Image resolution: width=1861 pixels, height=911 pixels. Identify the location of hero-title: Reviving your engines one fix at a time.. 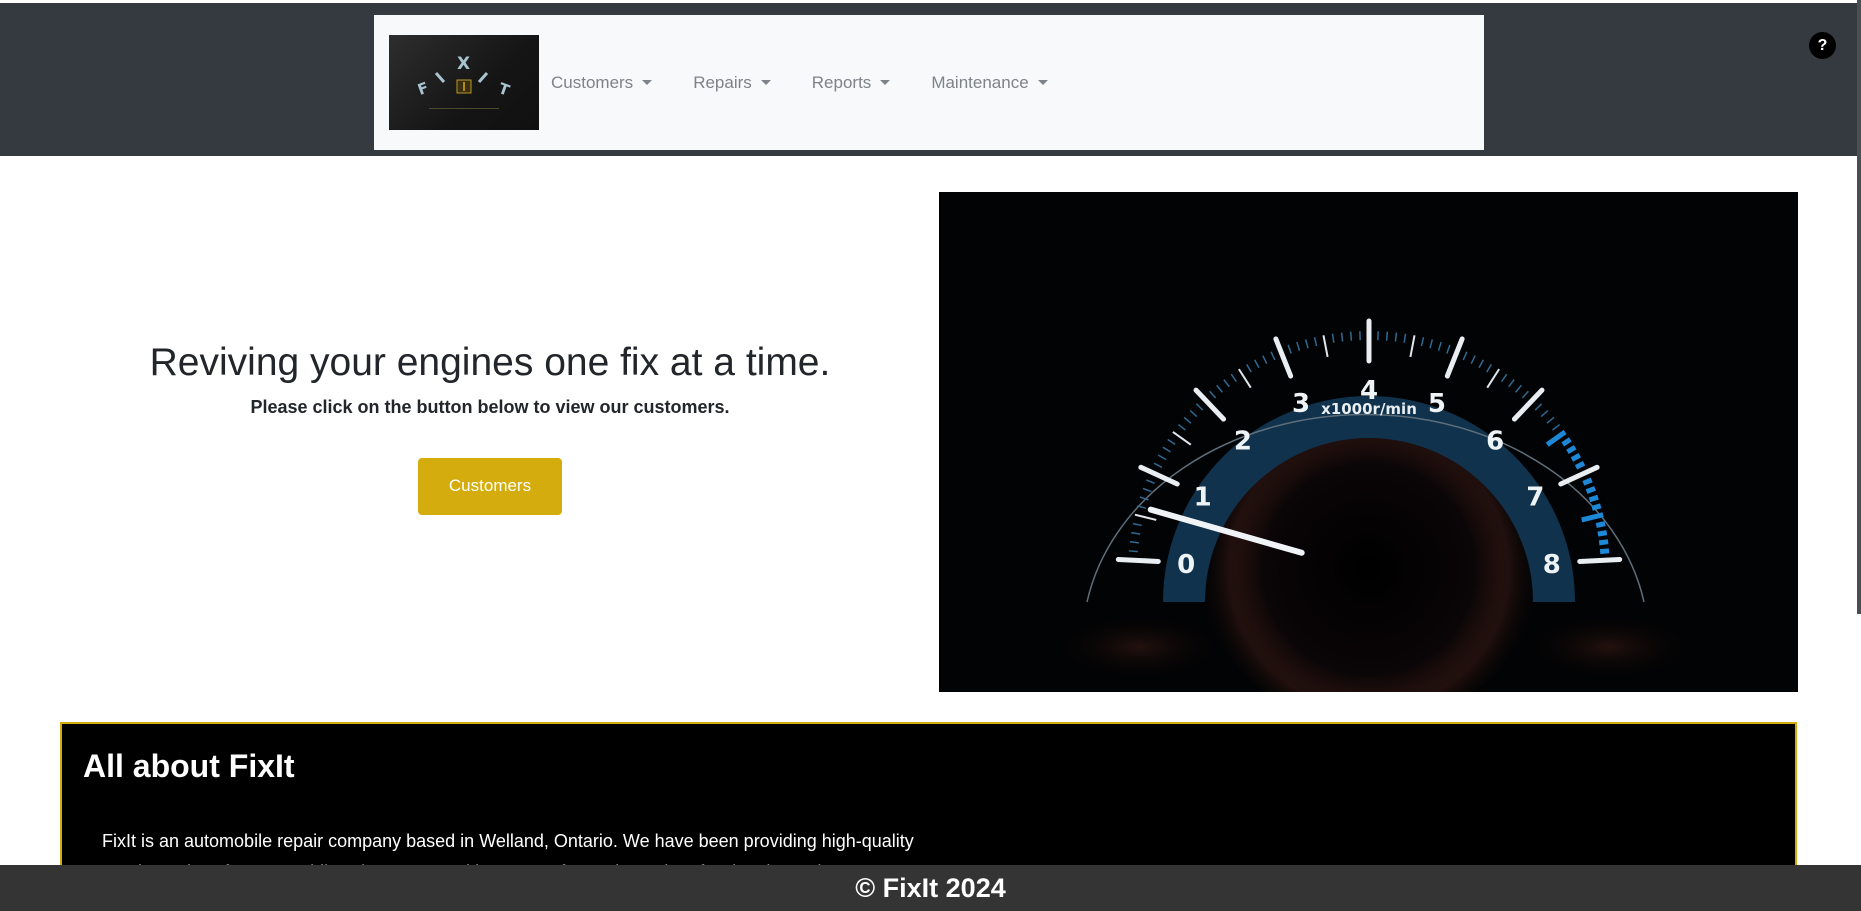
(490, 362).